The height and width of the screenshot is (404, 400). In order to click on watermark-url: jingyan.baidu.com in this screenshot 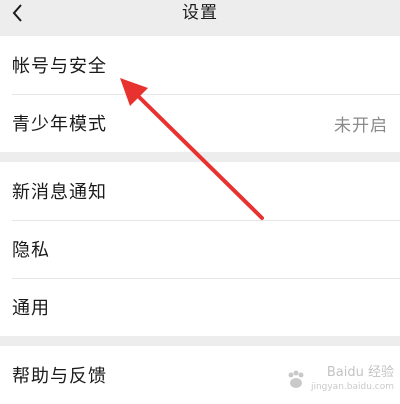, I will do `click(352, 387)`.